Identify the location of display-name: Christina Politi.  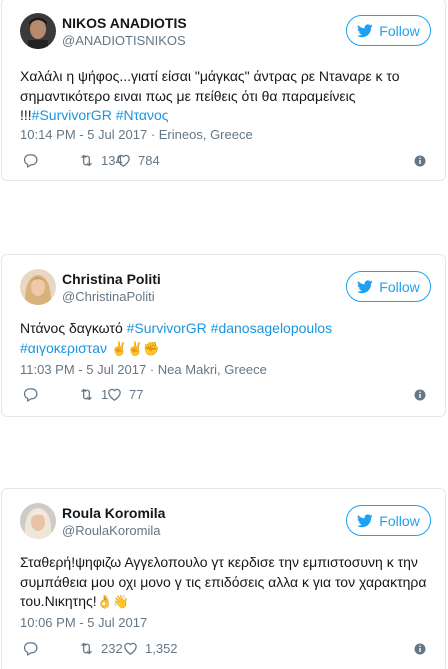
(111, 279).